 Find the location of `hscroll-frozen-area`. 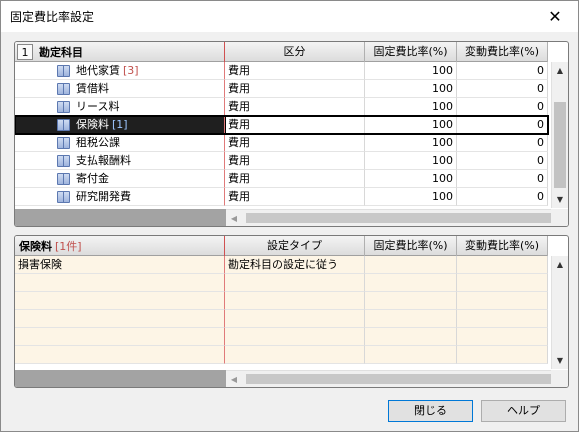

hscroll-frozen-area is located at coordinates (120, 217).